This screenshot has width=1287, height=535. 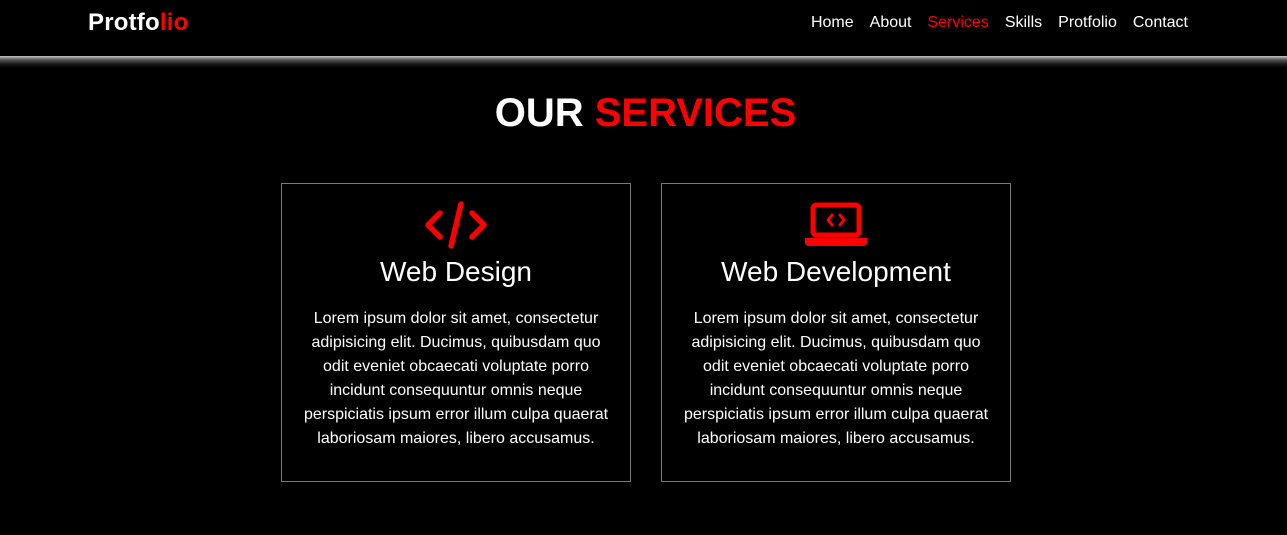 I want to click on service-card-title: Web Design, so click(x=455, y=271).